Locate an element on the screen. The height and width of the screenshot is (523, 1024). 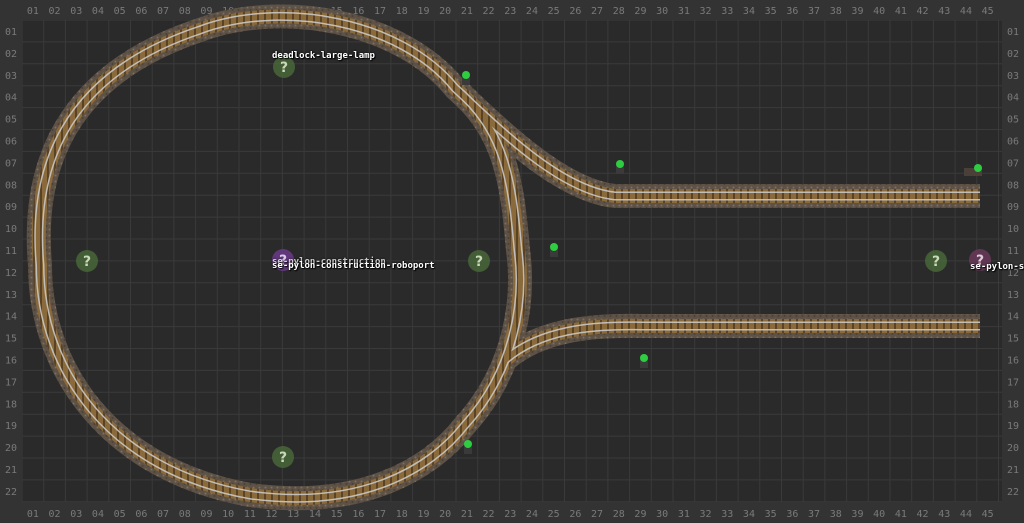
column-label: 16 is located at coordinates (358, 514).